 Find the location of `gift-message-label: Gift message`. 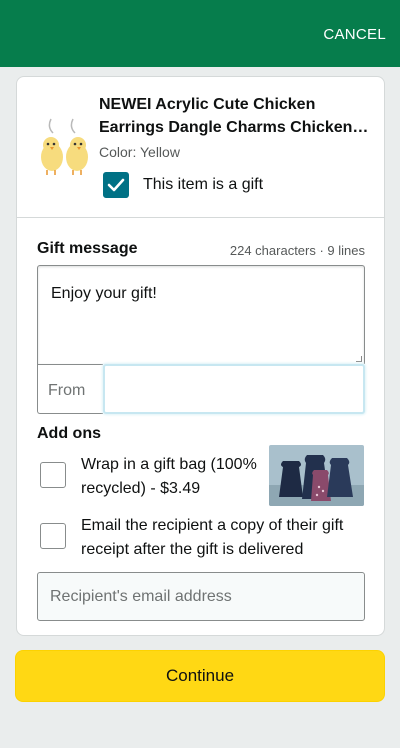

gift-message-label: Gift message is located at coordinates (87, 248).